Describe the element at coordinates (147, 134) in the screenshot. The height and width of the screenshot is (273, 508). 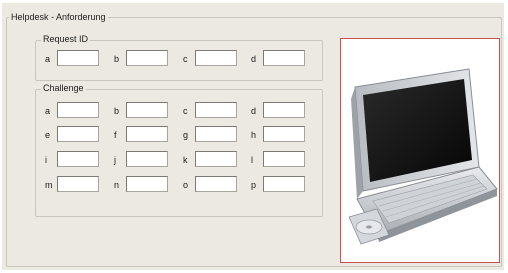
I see `challenge-field-f` at that location.